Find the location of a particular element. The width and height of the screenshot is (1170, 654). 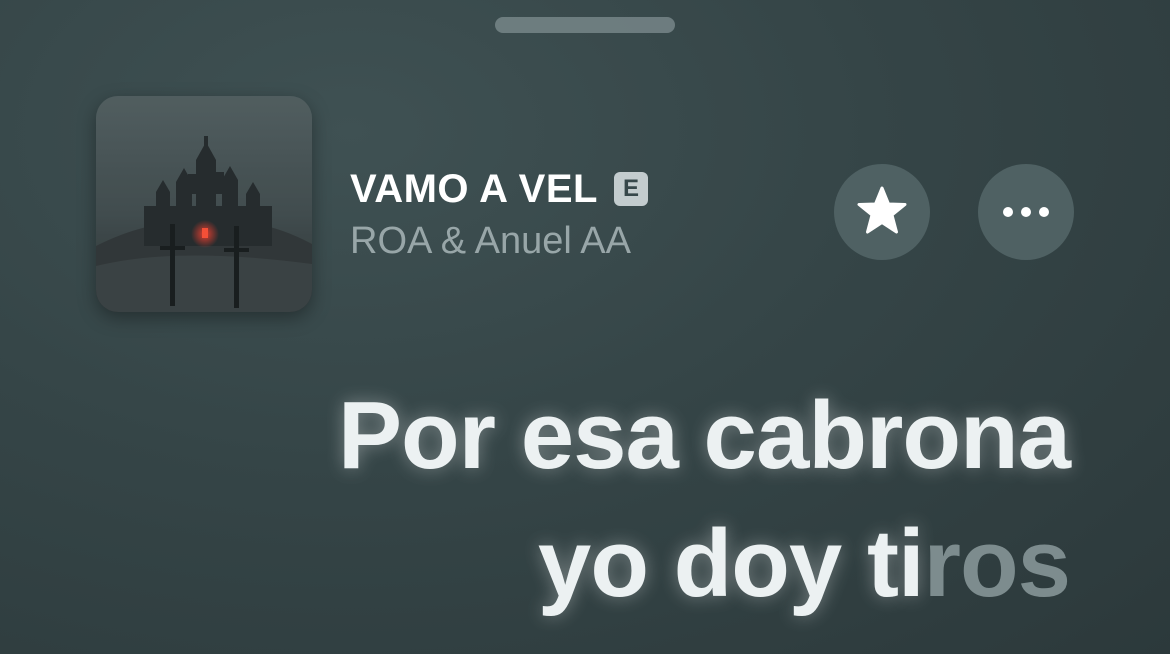

album-artwork-image is located at coordinates (204, 204).